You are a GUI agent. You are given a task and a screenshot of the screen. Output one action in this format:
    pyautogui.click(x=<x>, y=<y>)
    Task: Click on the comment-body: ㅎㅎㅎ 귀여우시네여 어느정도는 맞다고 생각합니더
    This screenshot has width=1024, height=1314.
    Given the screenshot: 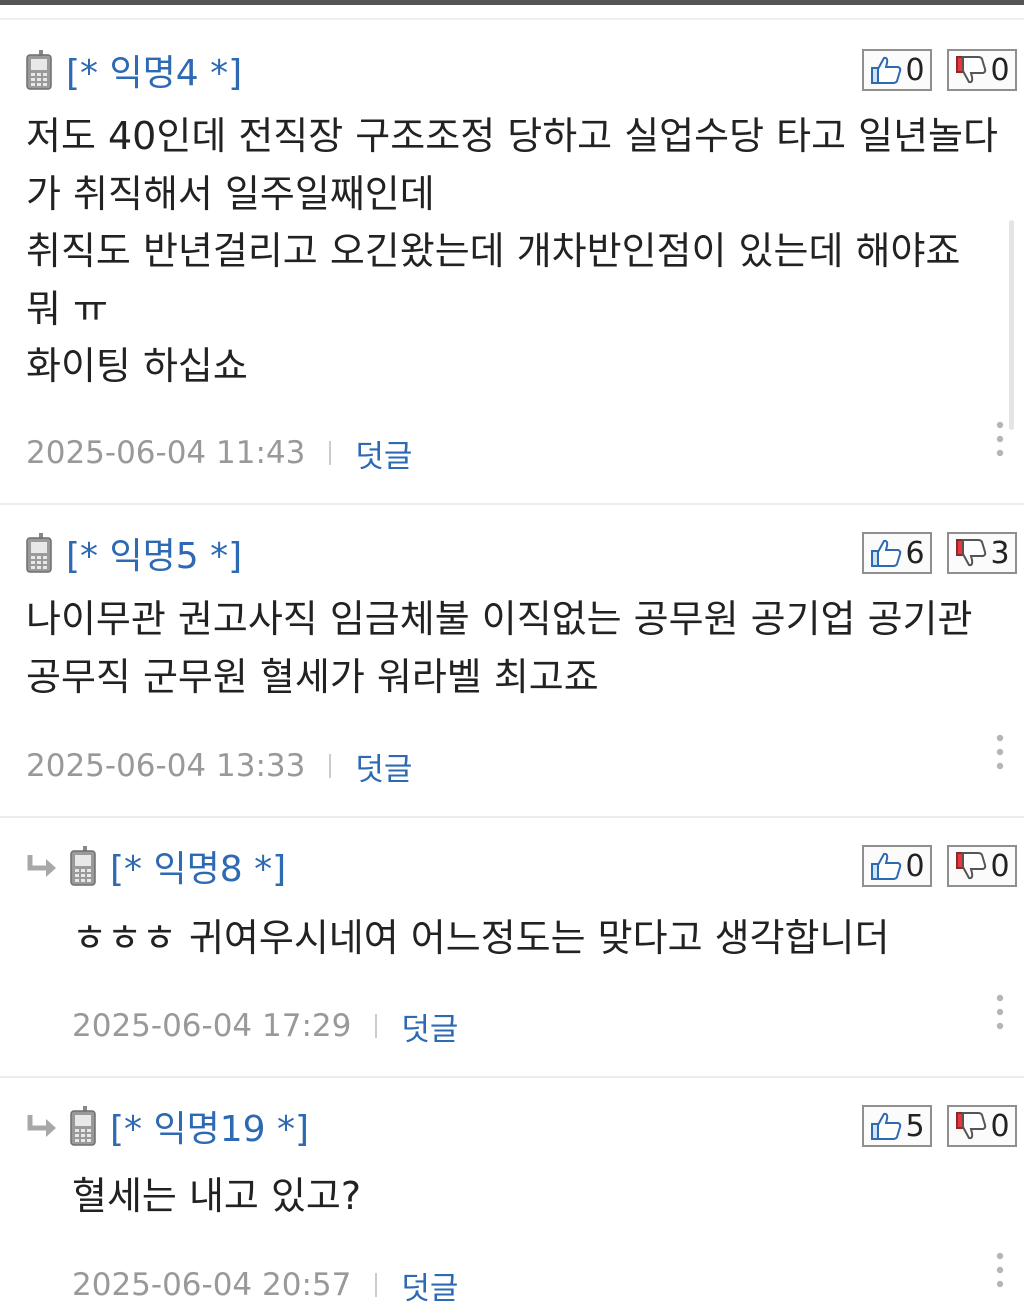 What is the action you would take?
    pyautogui.click(x=542, y=939)
    